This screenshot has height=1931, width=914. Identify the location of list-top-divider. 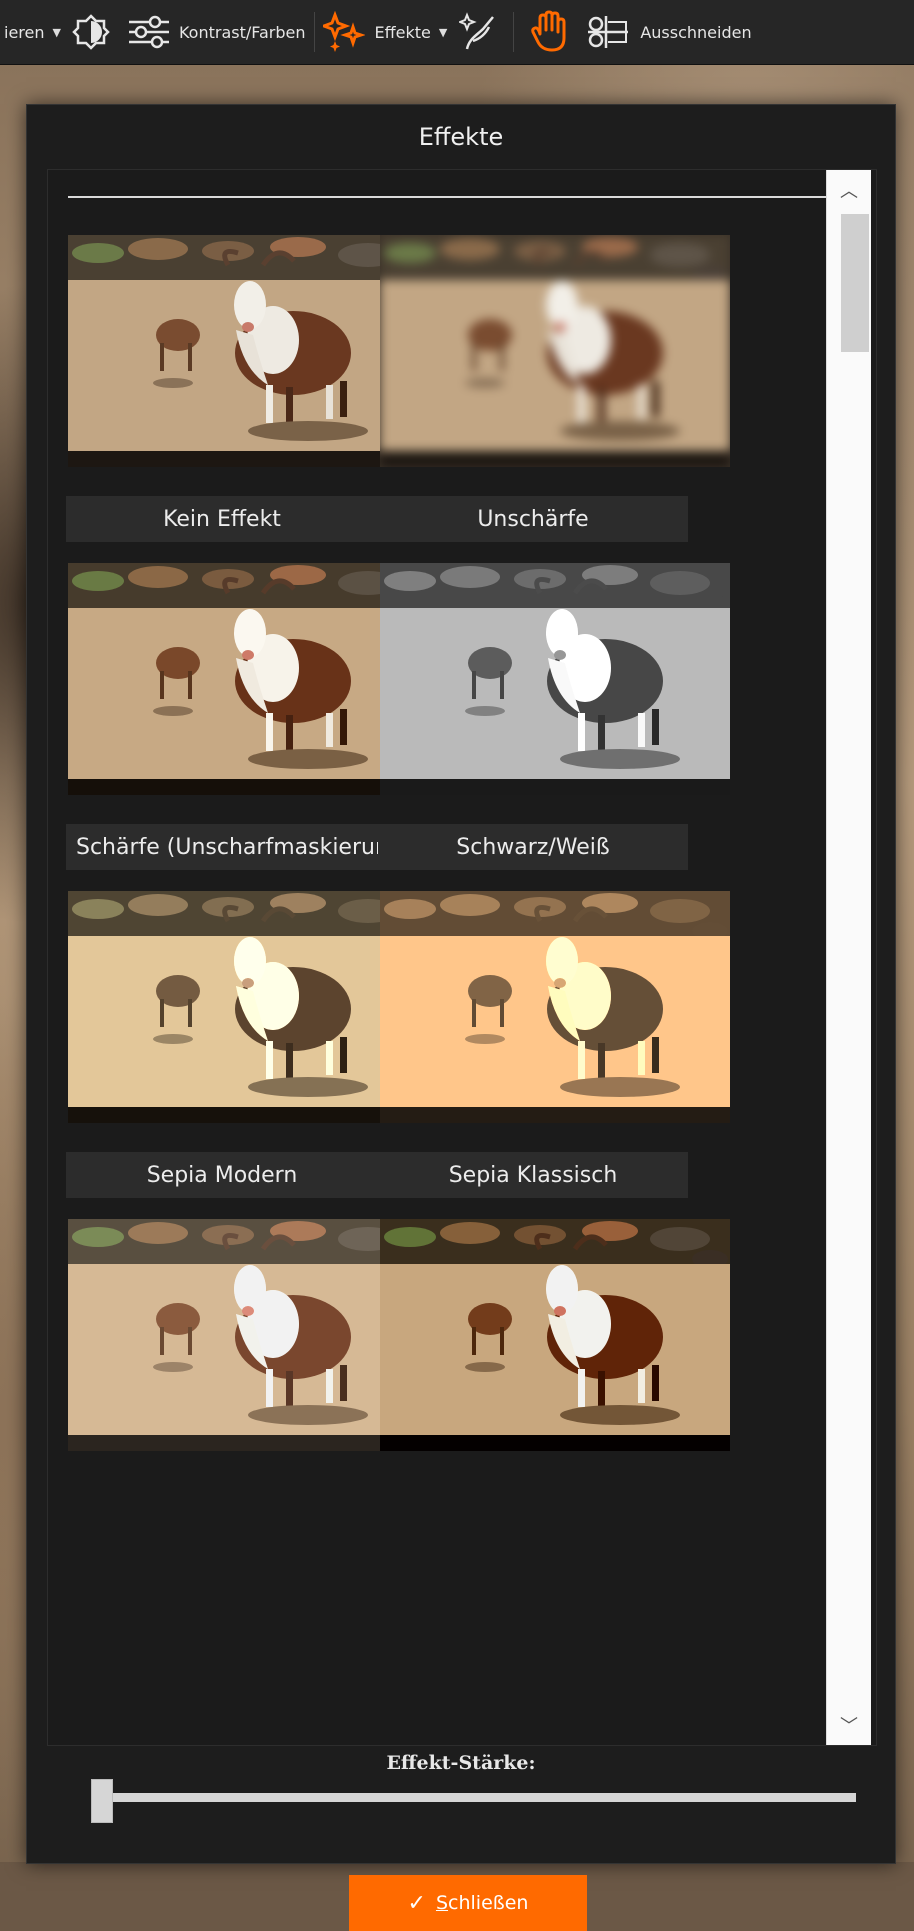
(447, 197).